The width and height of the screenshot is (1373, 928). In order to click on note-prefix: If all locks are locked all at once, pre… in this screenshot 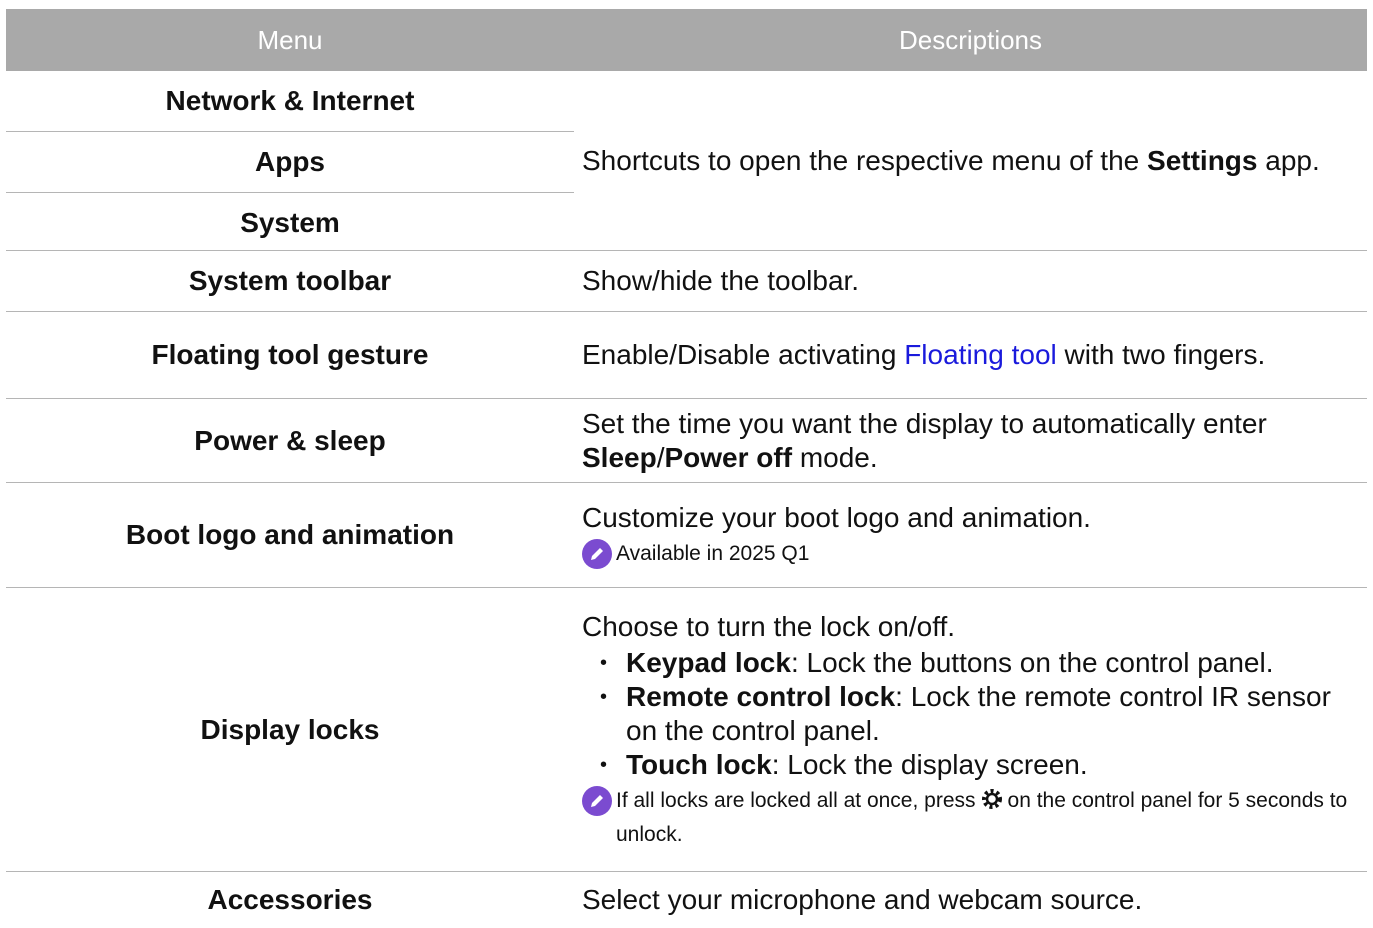, I will do `click(796, 800)`.